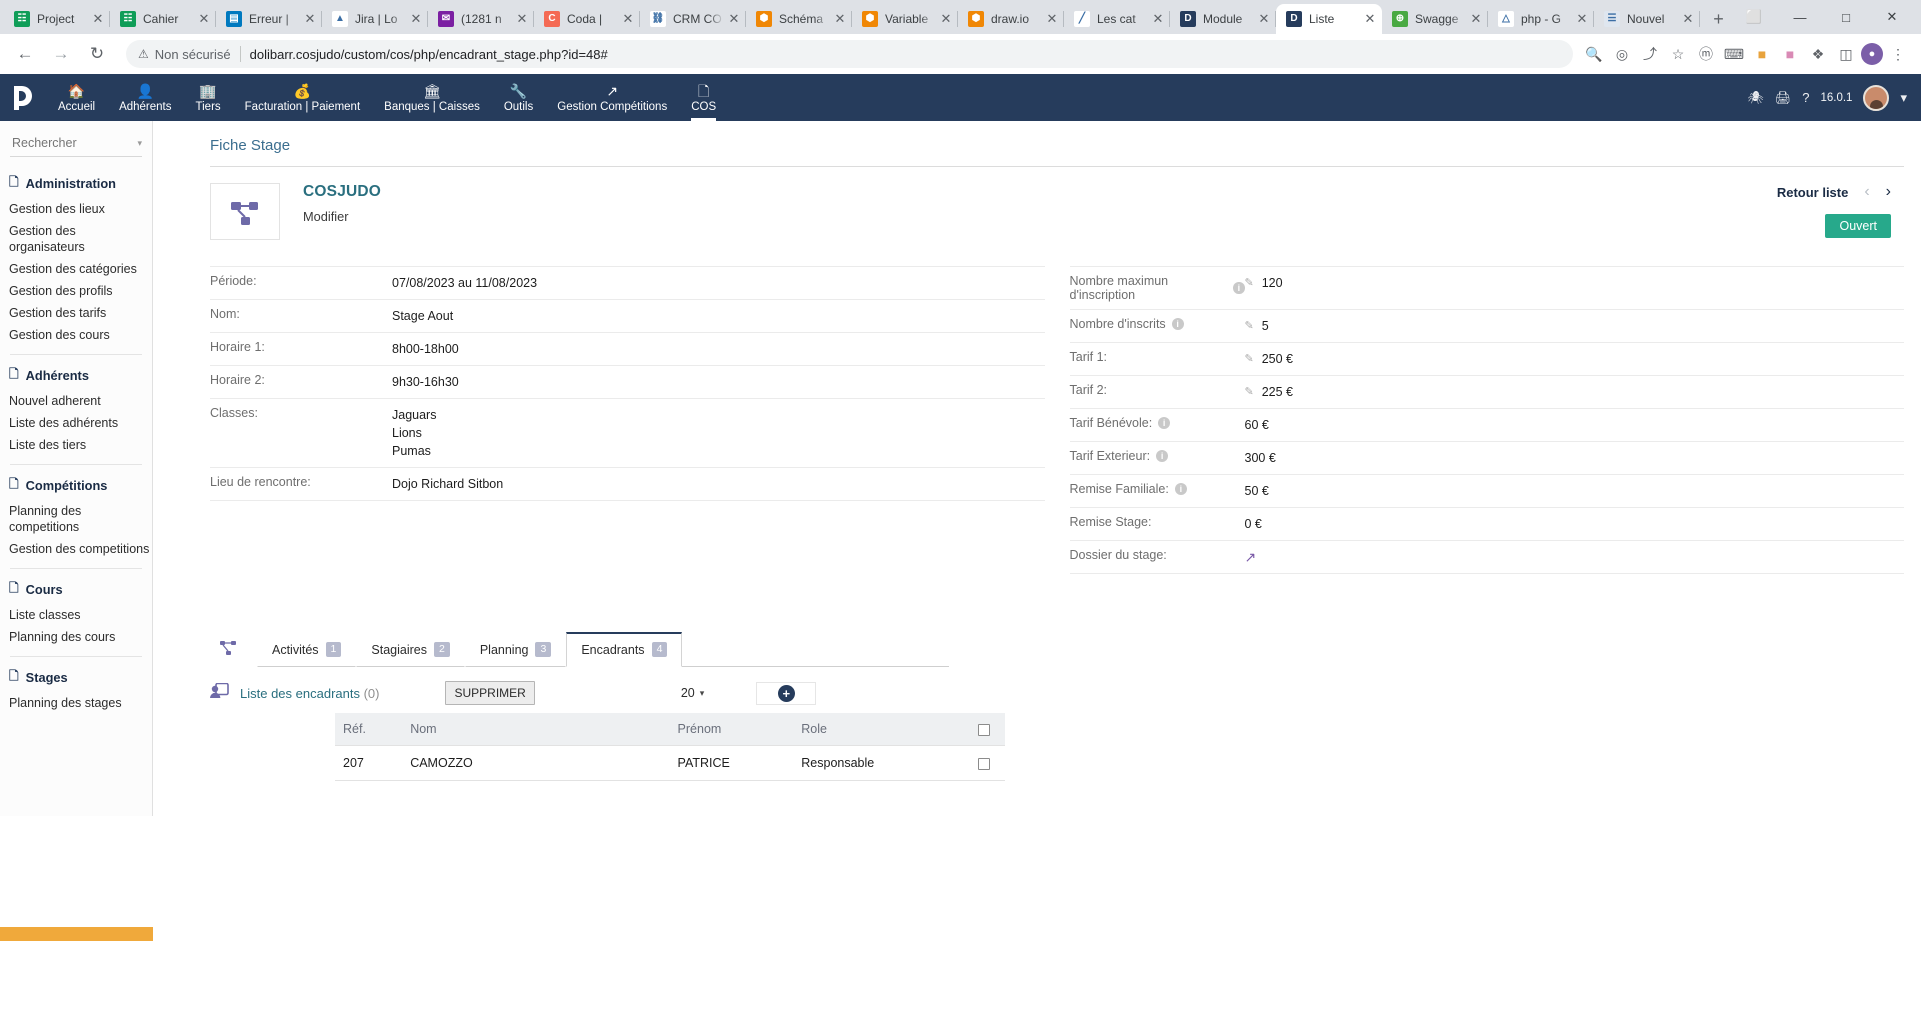  I want to click on browser-tab: ⛓ CRM CO ✕, so click(693, 19).